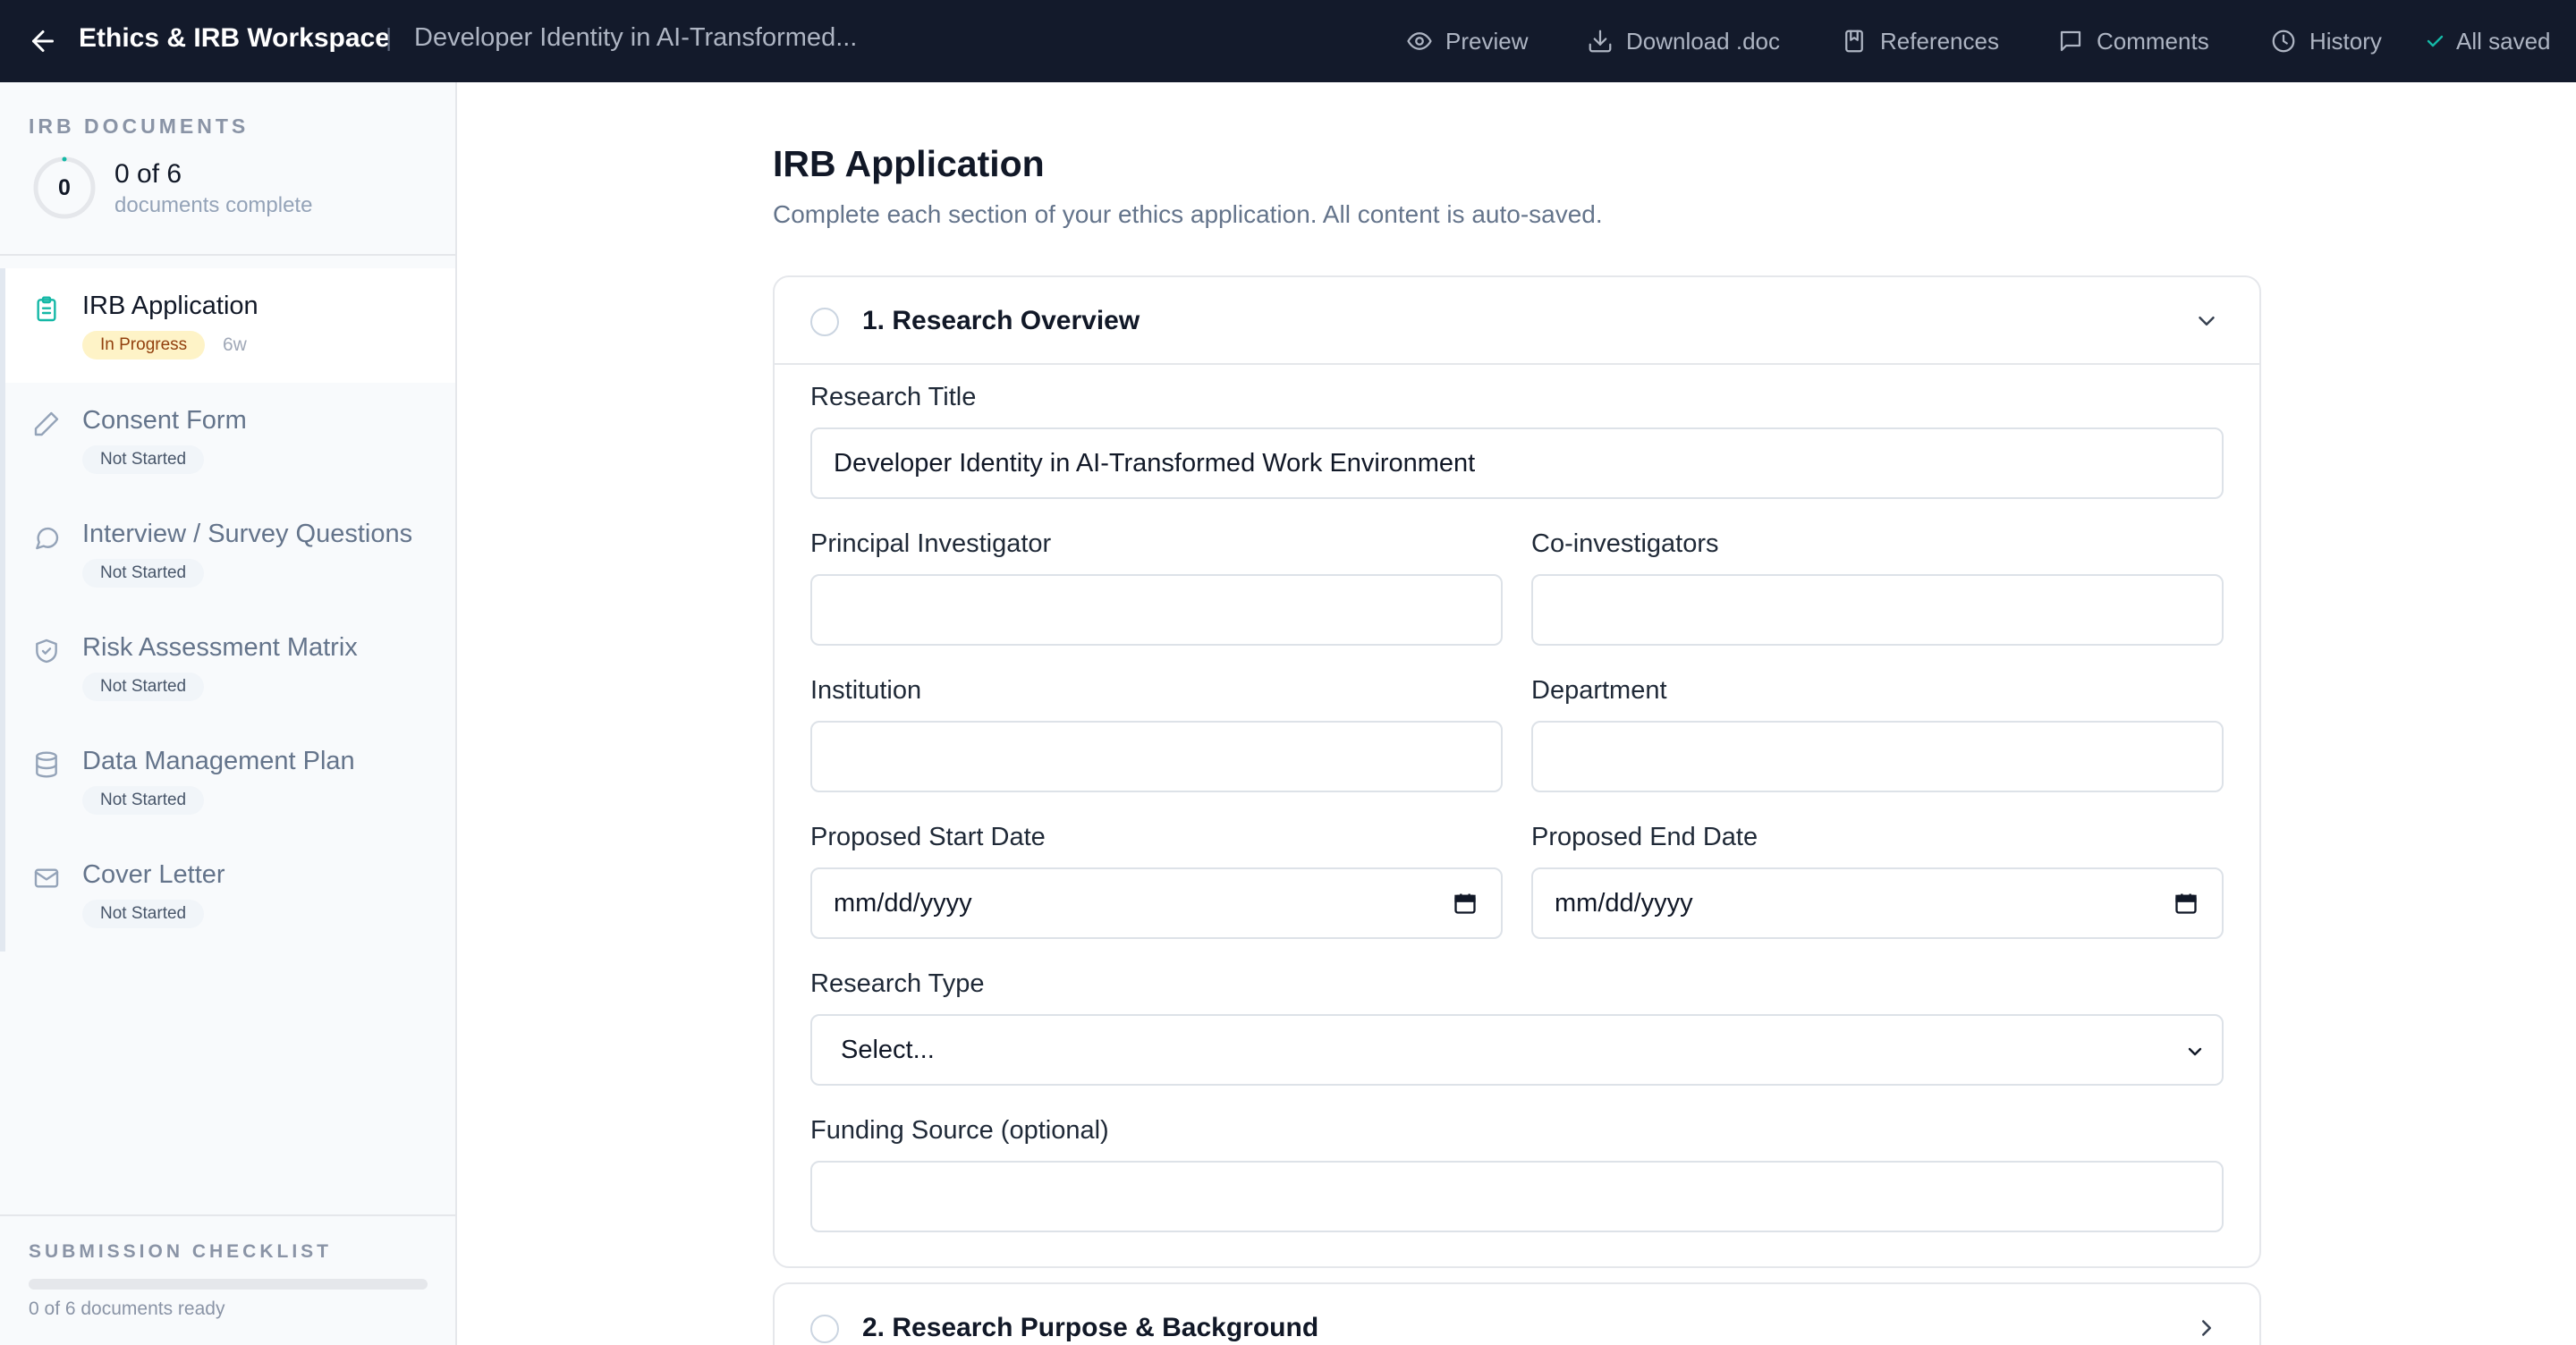 The height and width of the screenshot is (1345, 2576). I want to click on sidebar-item-consent-form: Consent Form Not Started, so click(227, 440).